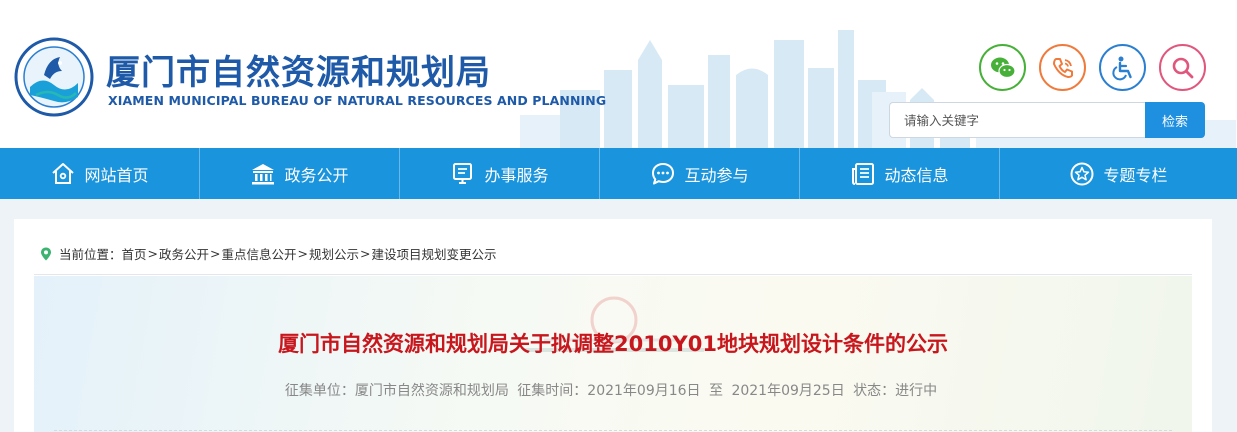  Describe the element at coordinates (1175, 120) in the screenshot. I see `search-submit-button: 检索` at that location.